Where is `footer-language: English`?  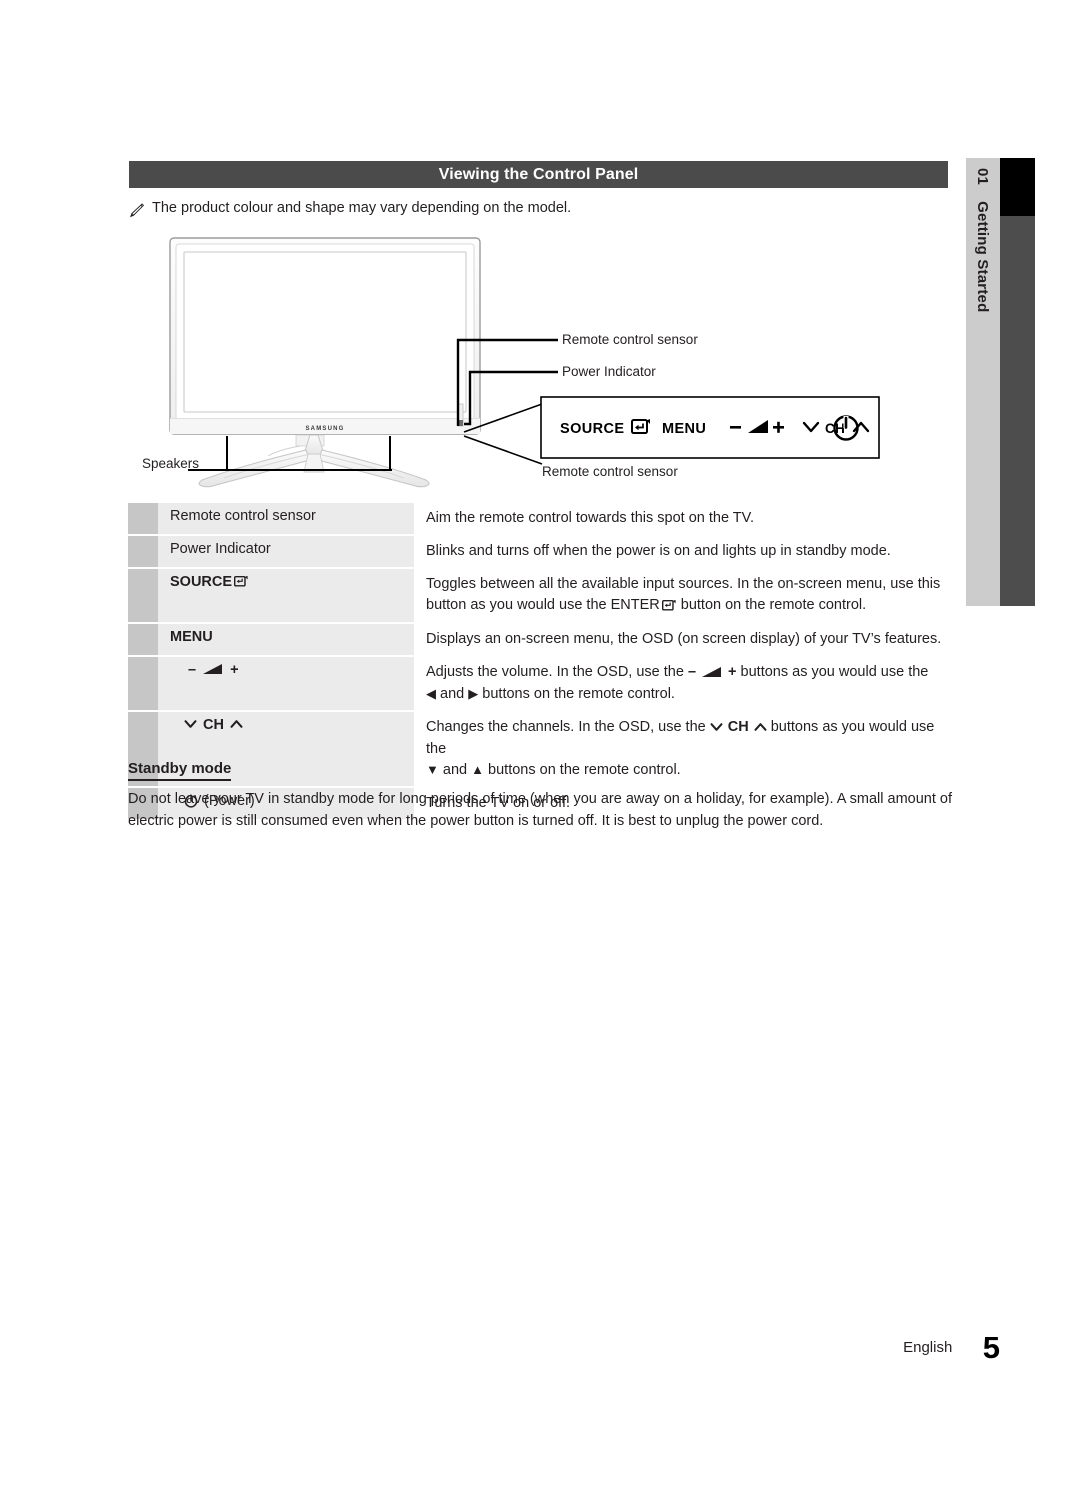
footer-language: English is located at coordinates (928, 1347).